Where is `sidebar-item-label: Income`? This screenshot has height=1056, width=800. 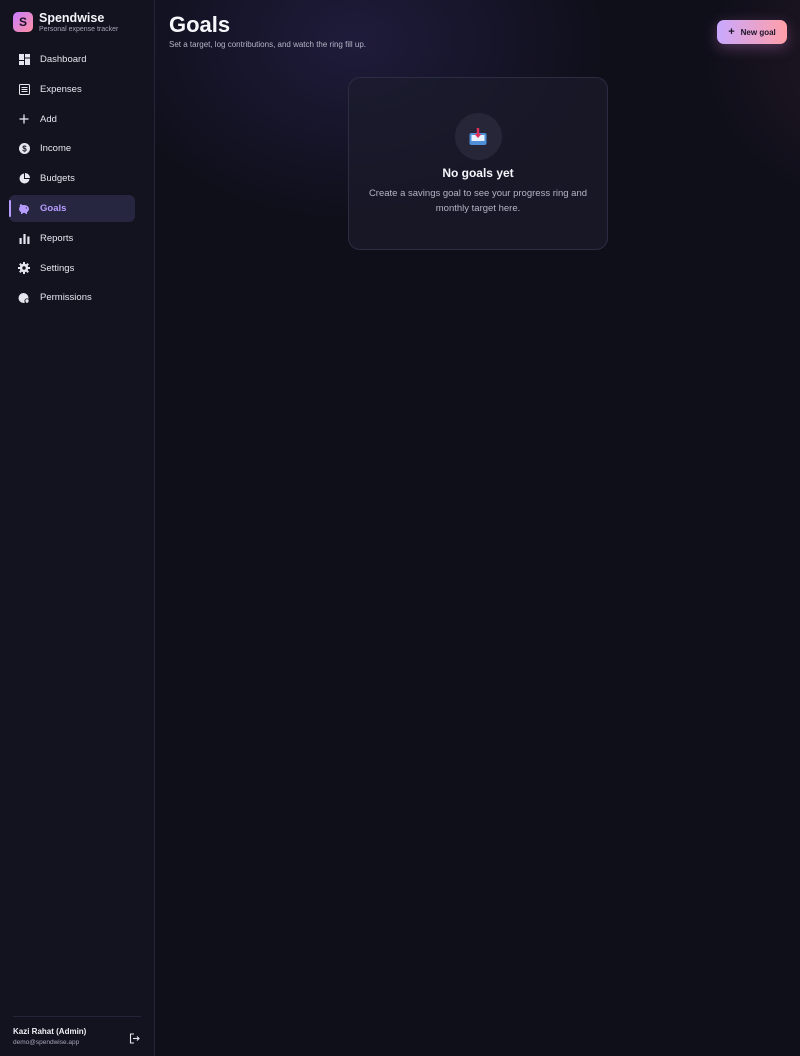
sidebar-item-label: Income is located at coordinates (56, 149).